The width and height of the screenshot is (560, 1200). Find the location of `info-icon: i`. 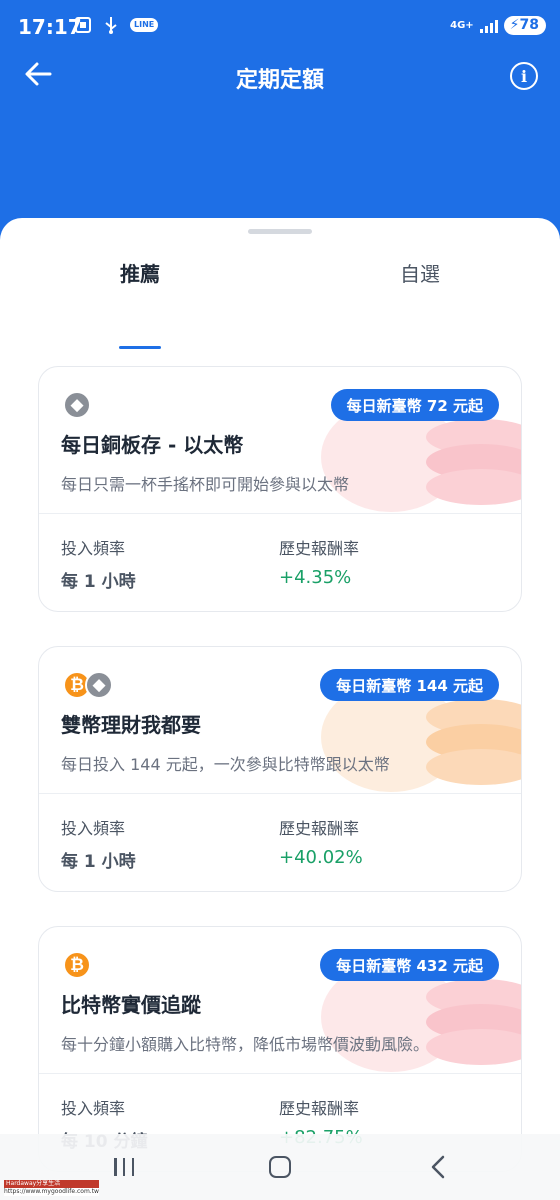

info-icon: i is located at coordinates (524, 76).